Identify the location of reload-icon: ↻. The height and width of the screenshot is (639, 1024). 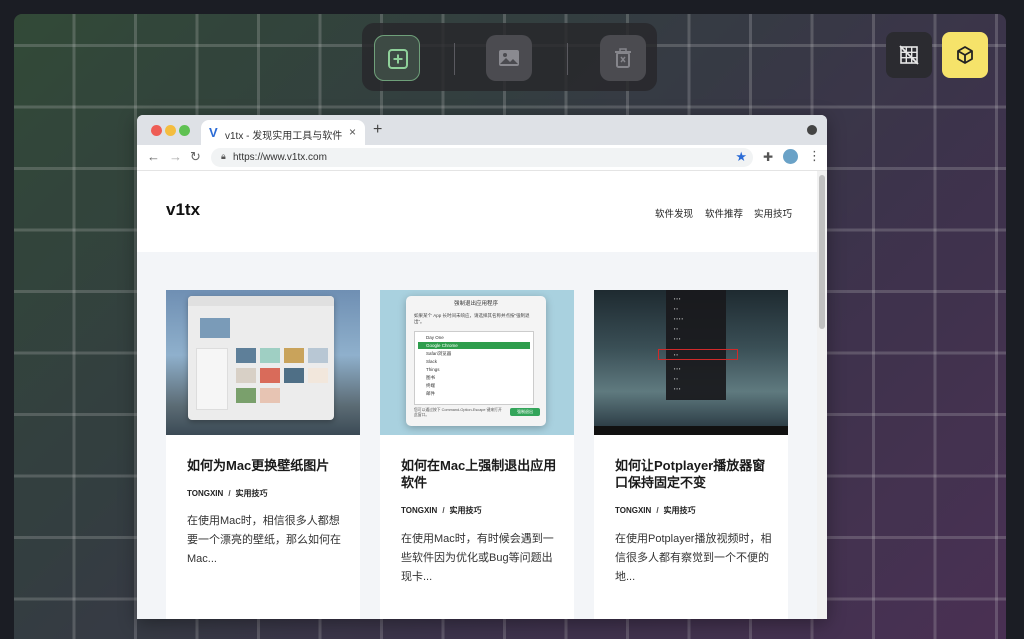
(195, 157).